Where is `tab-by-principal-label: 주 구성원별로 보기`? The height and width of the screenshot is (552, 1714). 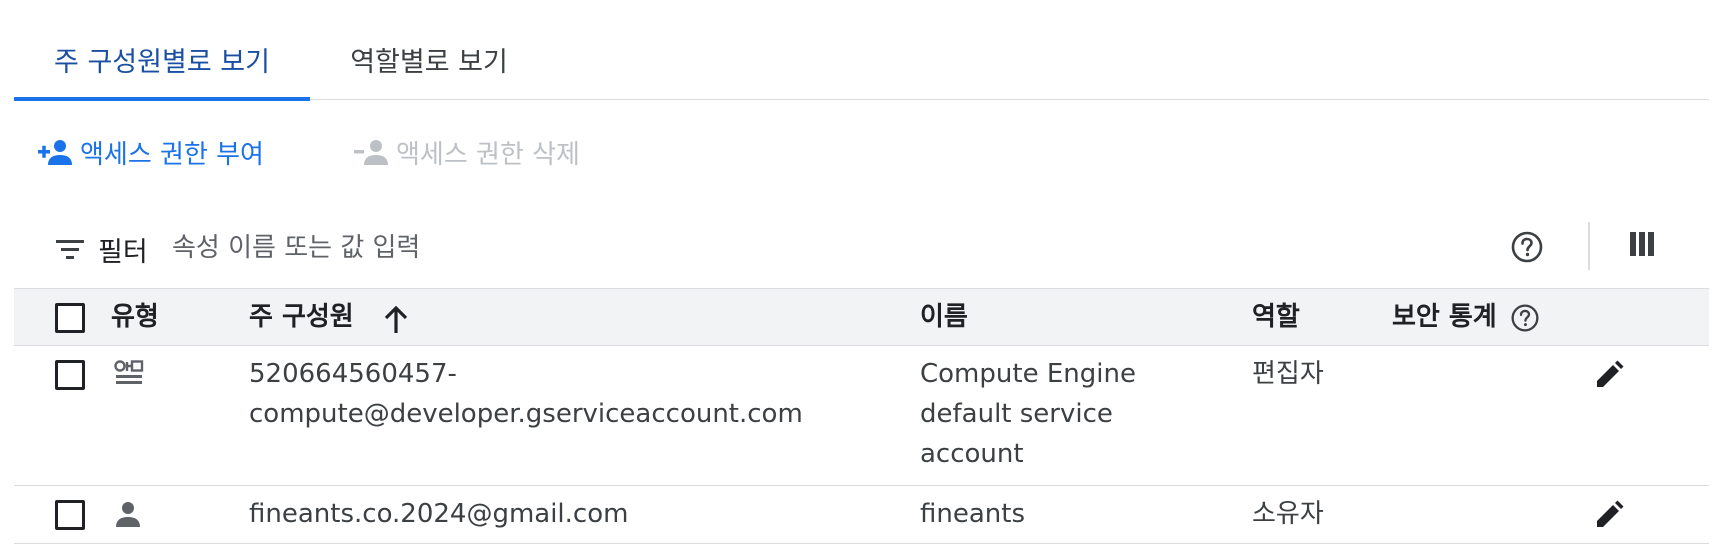 tab-by-principal-label: 주 구성원별로 보기 is located at coordinates (162, 62).